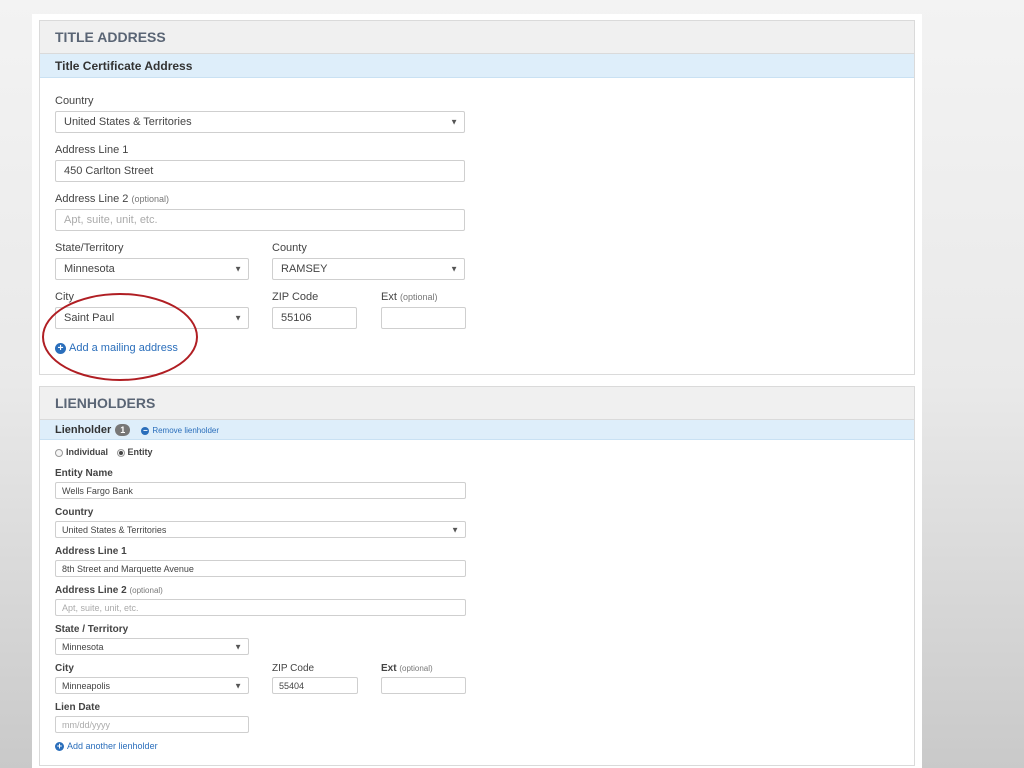 The height and width of the screenshot is (768, 1024). I want to click on lien-ext-label: Ext (optional), so click(407, 668).